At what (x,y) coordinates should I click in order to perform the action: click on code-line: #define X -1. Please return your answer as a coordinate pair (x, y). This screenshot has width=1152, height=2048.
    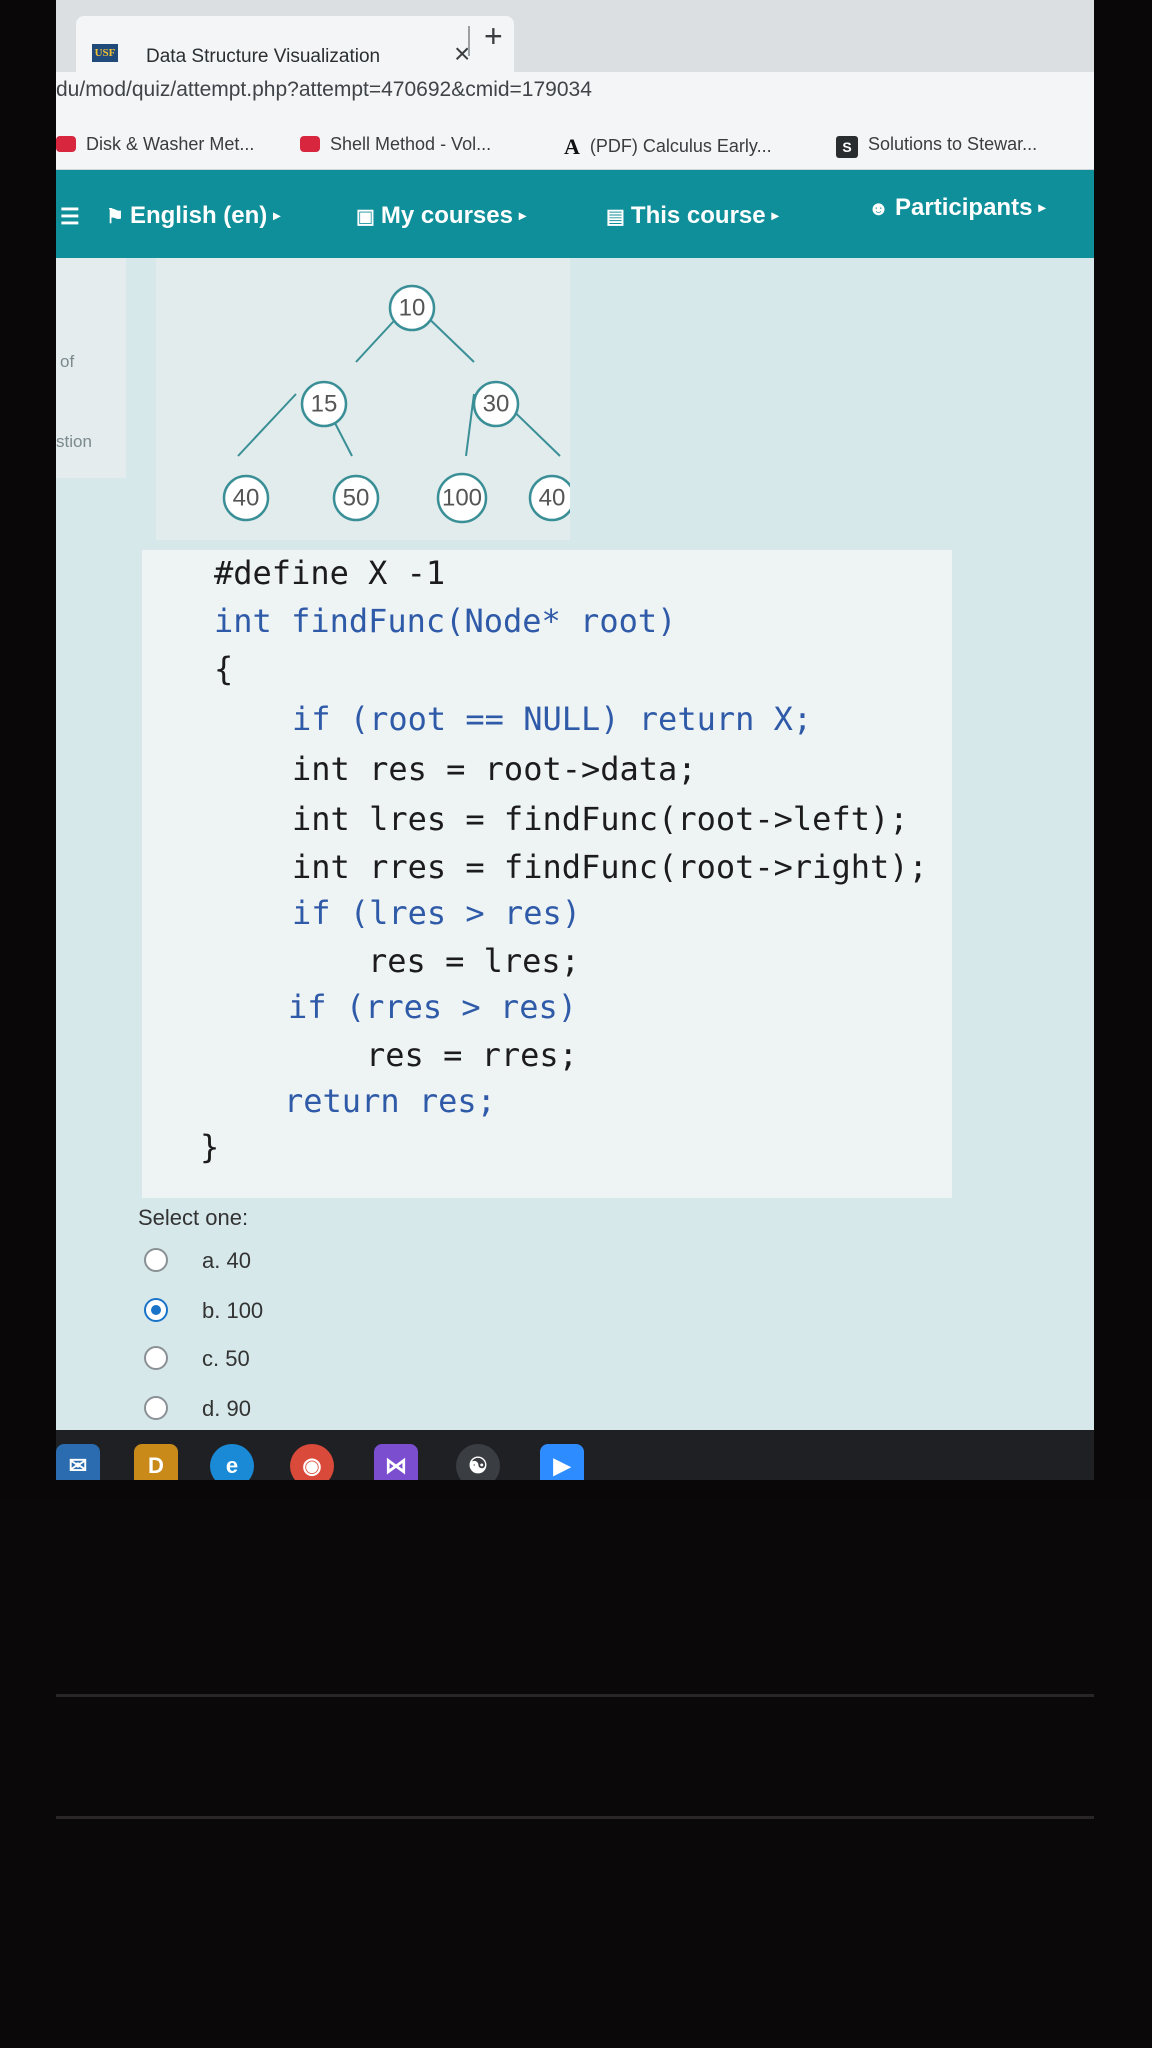
    Looking at the image, I should click on (329, 573).